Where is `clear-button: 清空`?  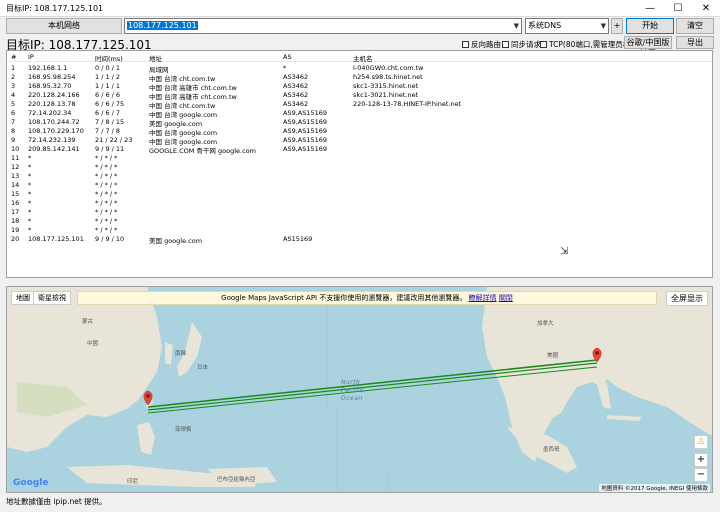 clear-button: 清空 is located at coordinates (695, 26).